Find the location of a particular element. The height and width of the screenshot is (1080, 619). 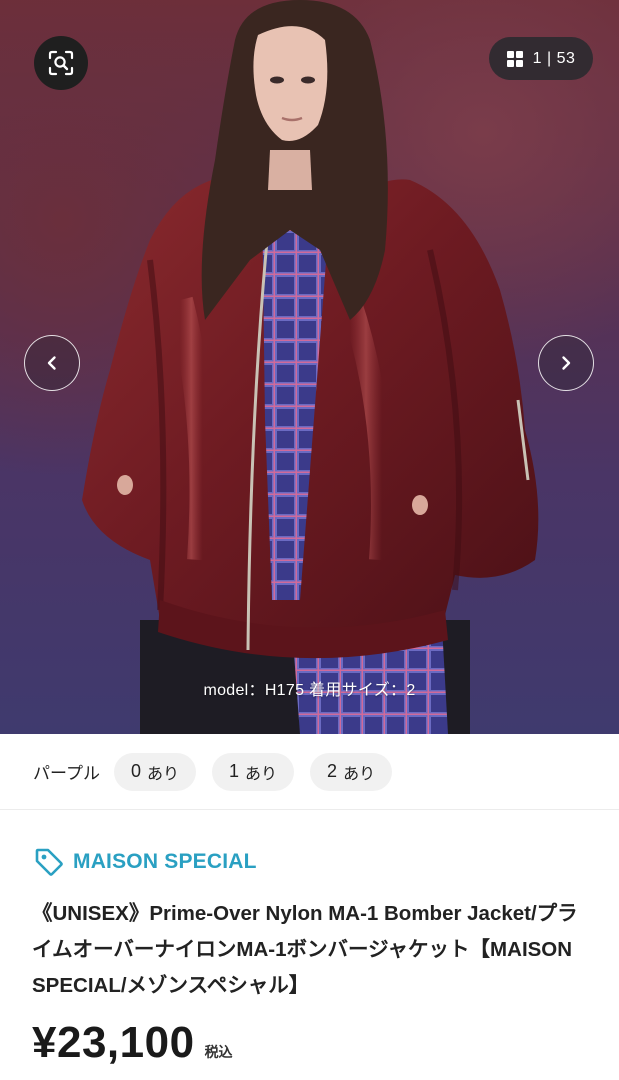

price-block: ¥23,100 税込 is located at coordinates (132, 1043).